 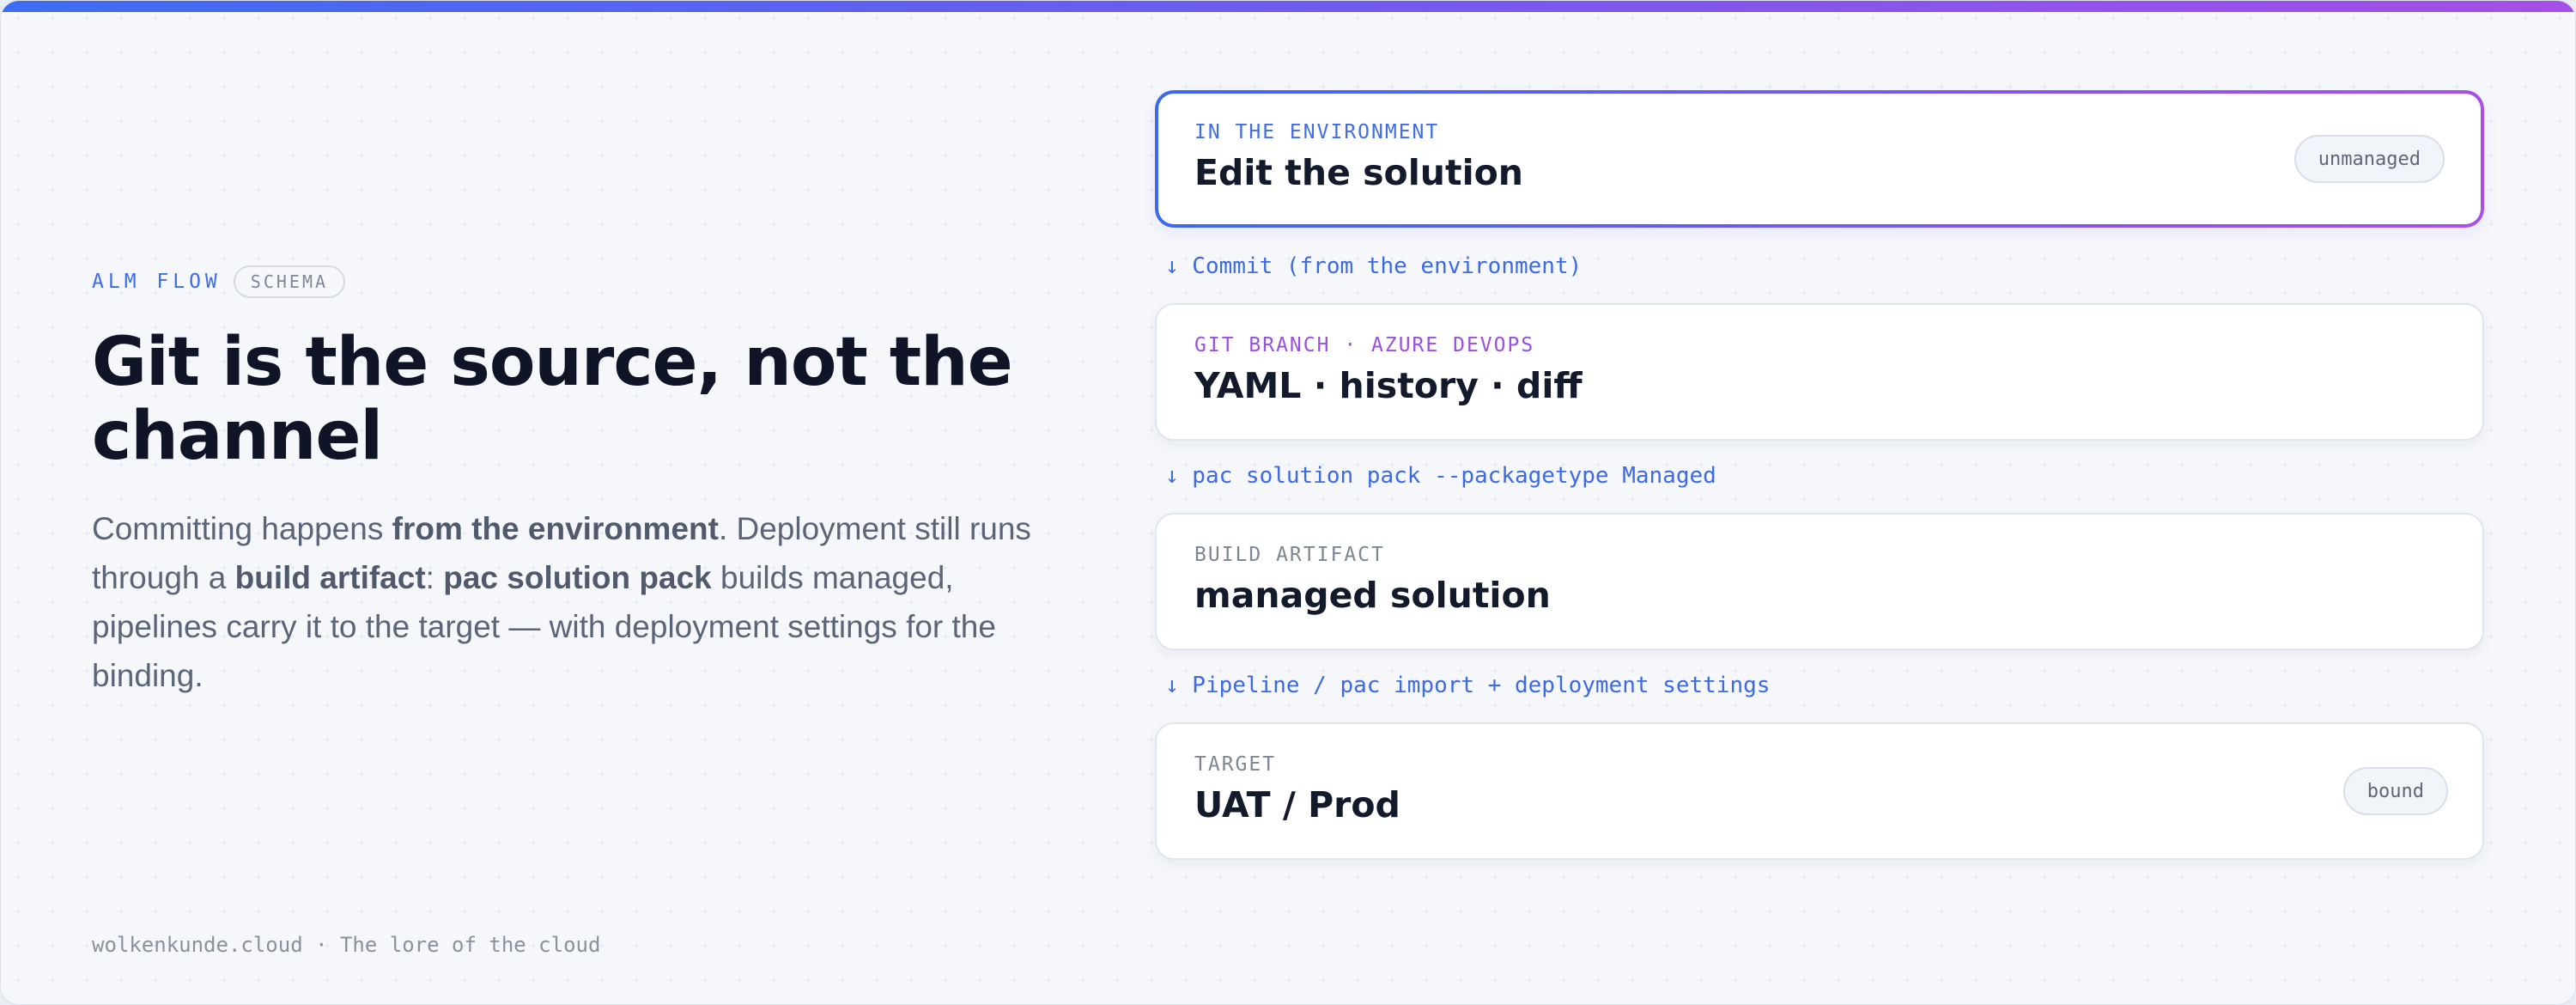 I want to click on step-title: UAT / Prod, so click(x=1297, y=804).